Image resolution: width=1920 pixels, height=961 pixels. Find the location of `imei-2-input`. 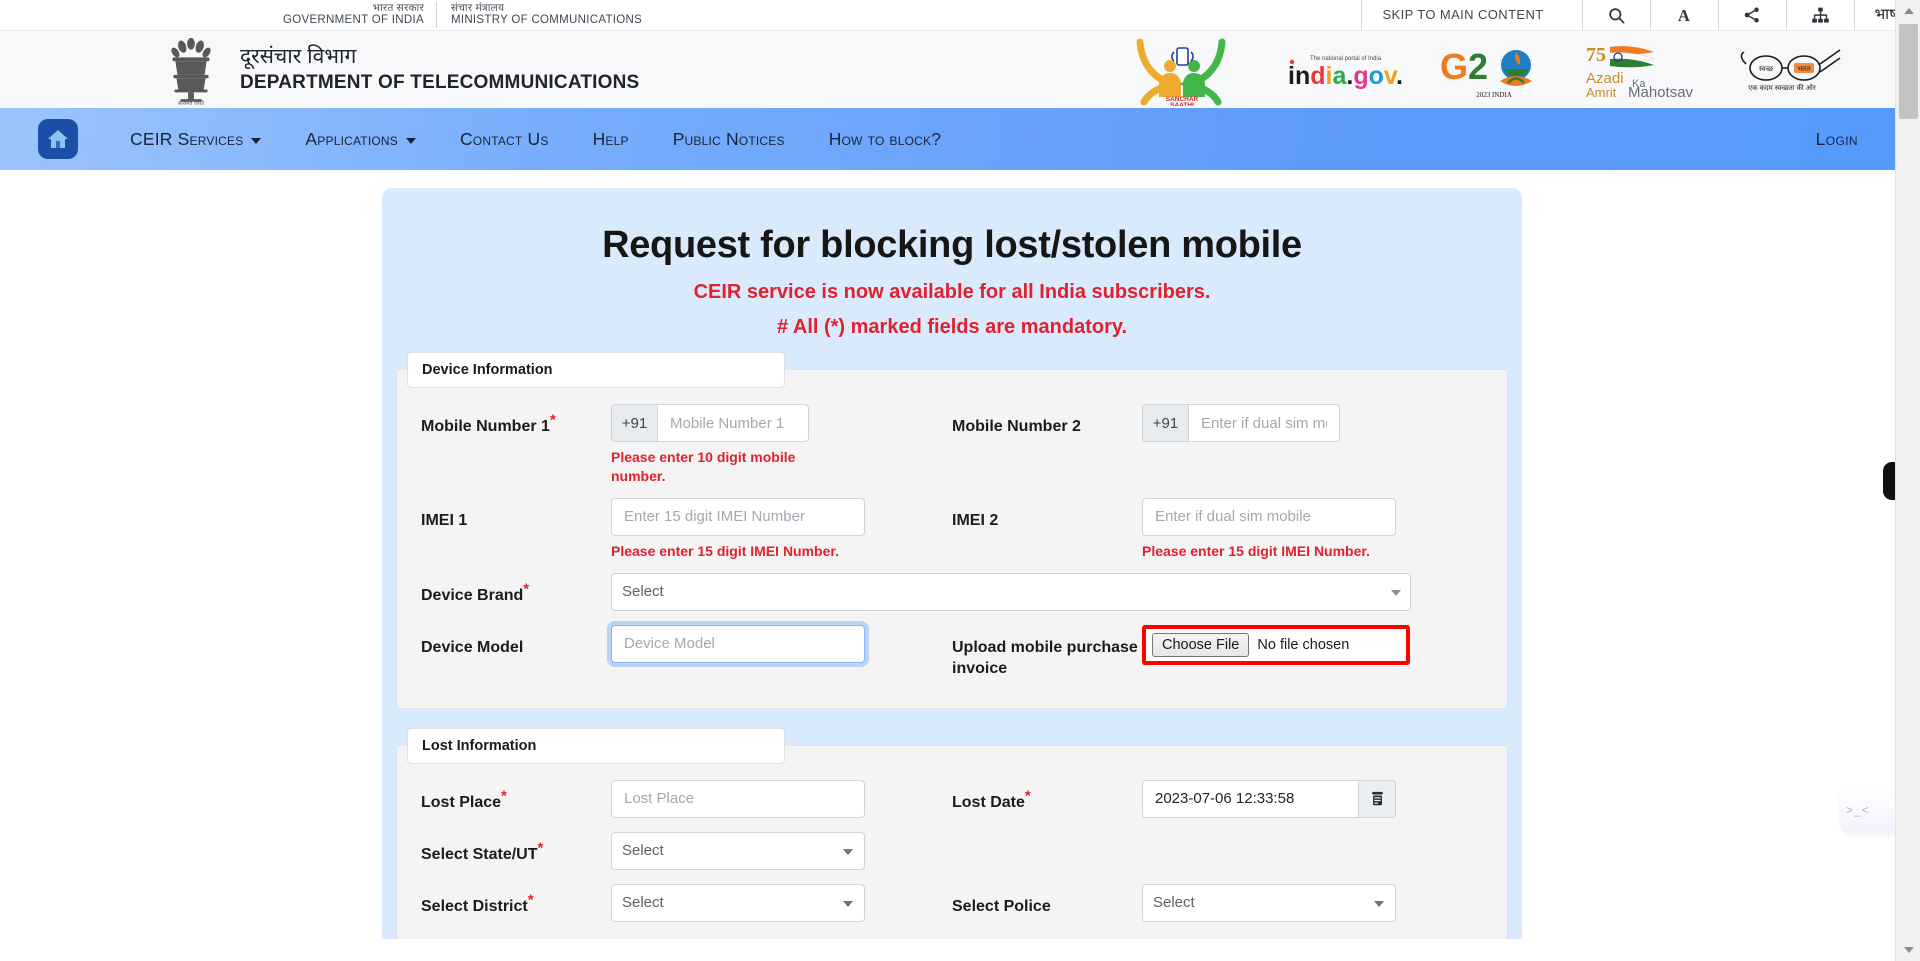

imei-2-input is located at coordinates (1269, 516).